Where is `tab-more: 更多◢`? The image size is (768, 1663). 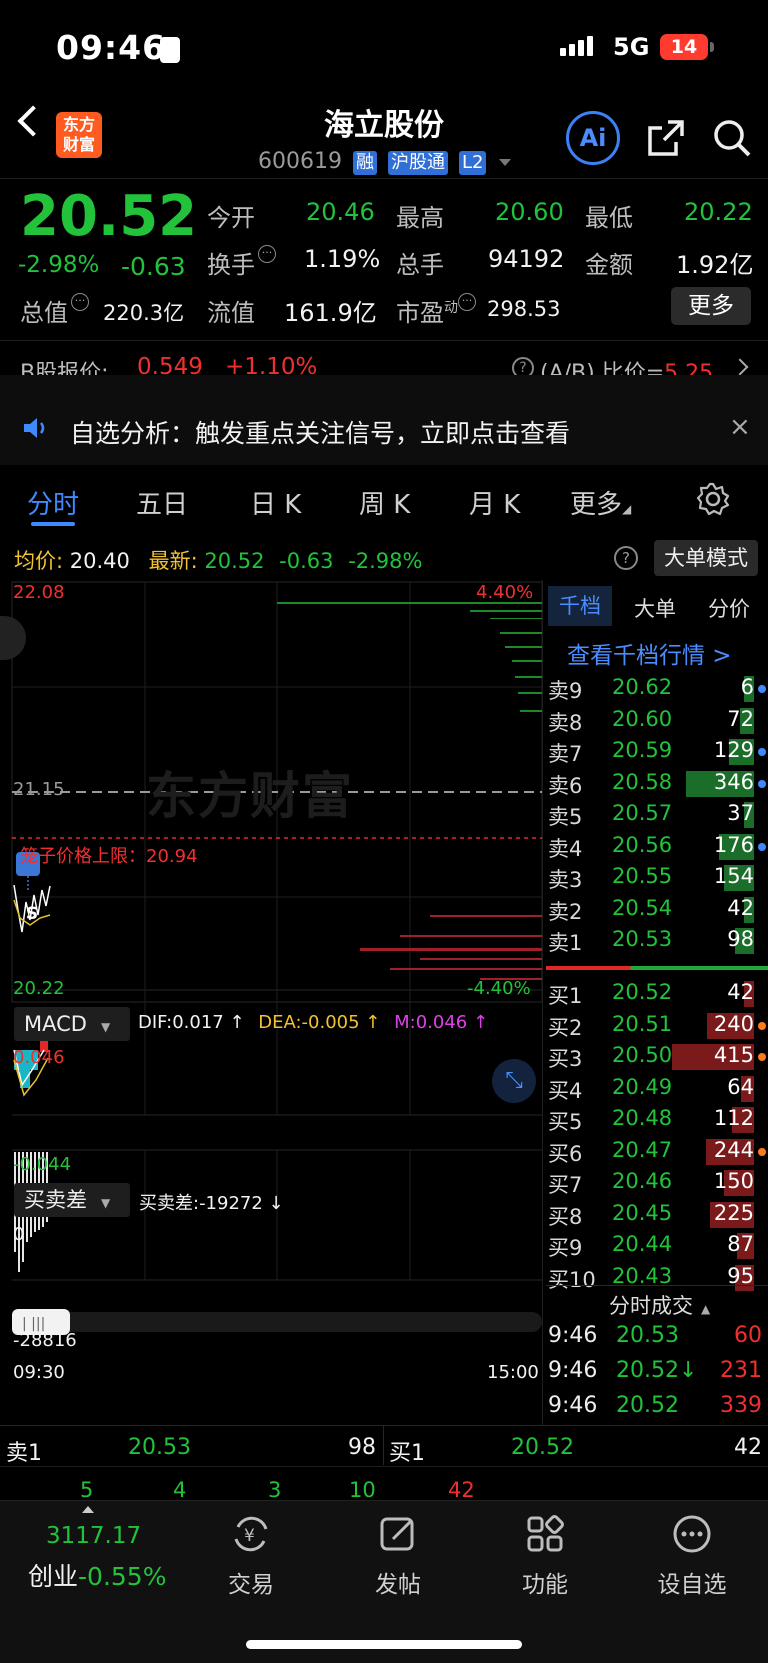 tab-more: 更多◢ is located at coordinates (600, 502).